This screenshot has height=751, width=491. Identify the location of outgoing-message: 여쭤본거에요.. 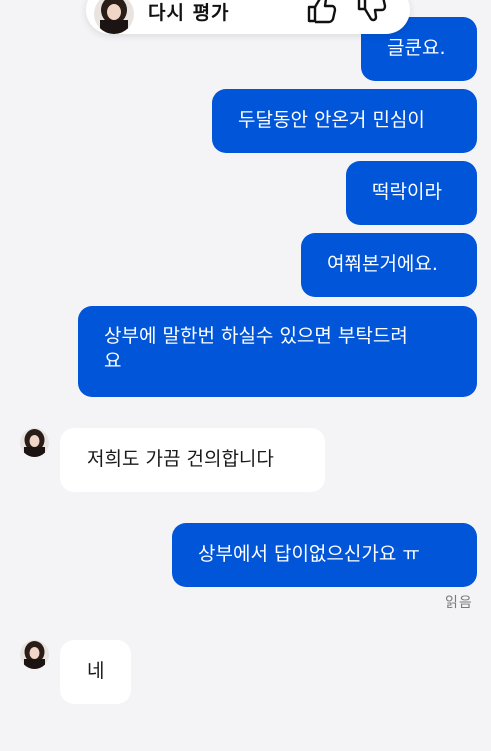
(389, 265).